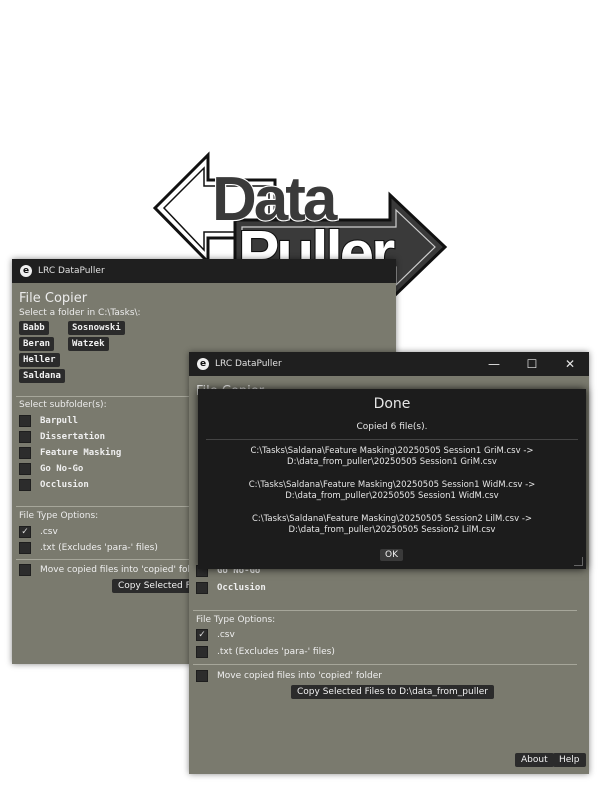 The height and width of the screenshot is (800, 600). I want to click on folder-chip-sosnowski: Sosnowski, so click(96, 328).